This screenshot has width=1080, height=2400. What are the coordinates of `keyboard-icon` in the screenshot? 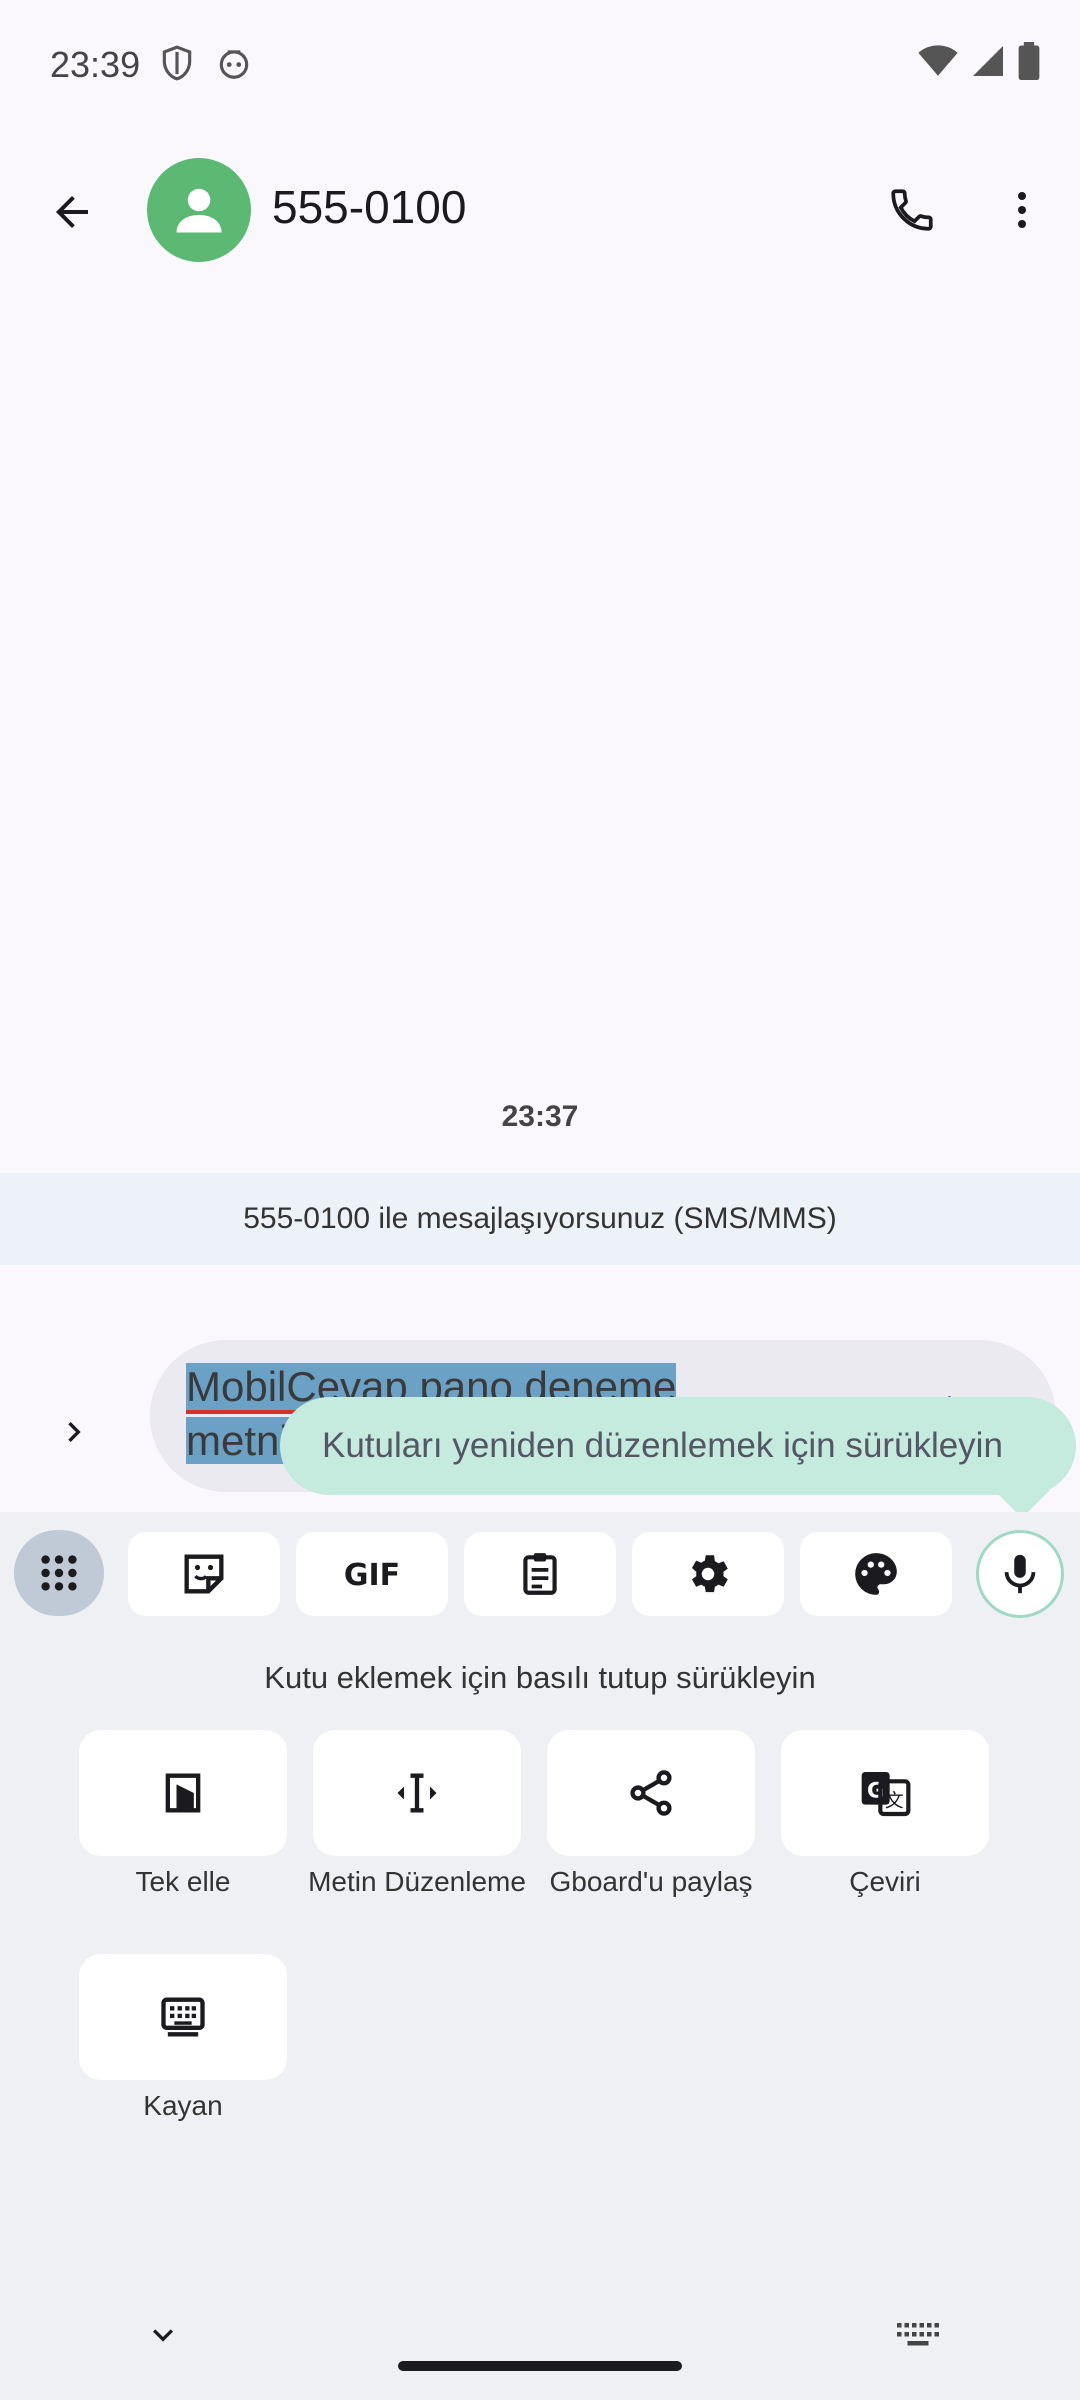 It's located at (918, 2334).